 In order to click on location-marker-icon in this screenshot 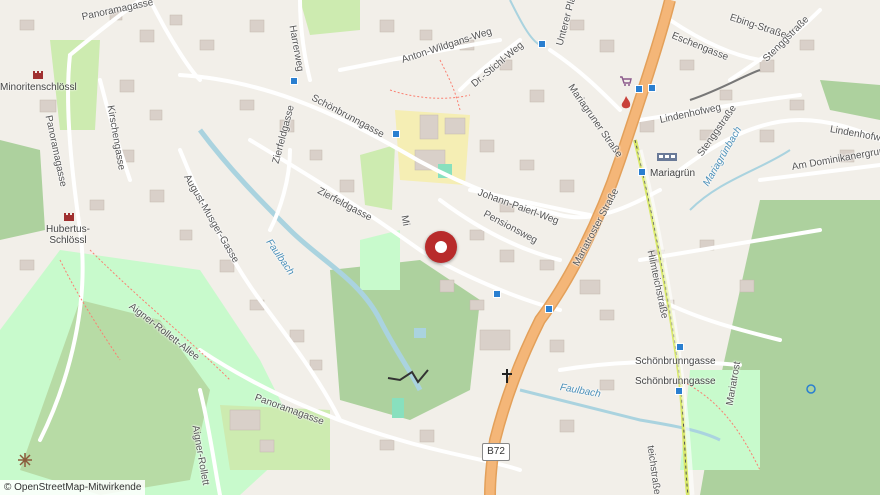, I will do `click(441, 247)`.